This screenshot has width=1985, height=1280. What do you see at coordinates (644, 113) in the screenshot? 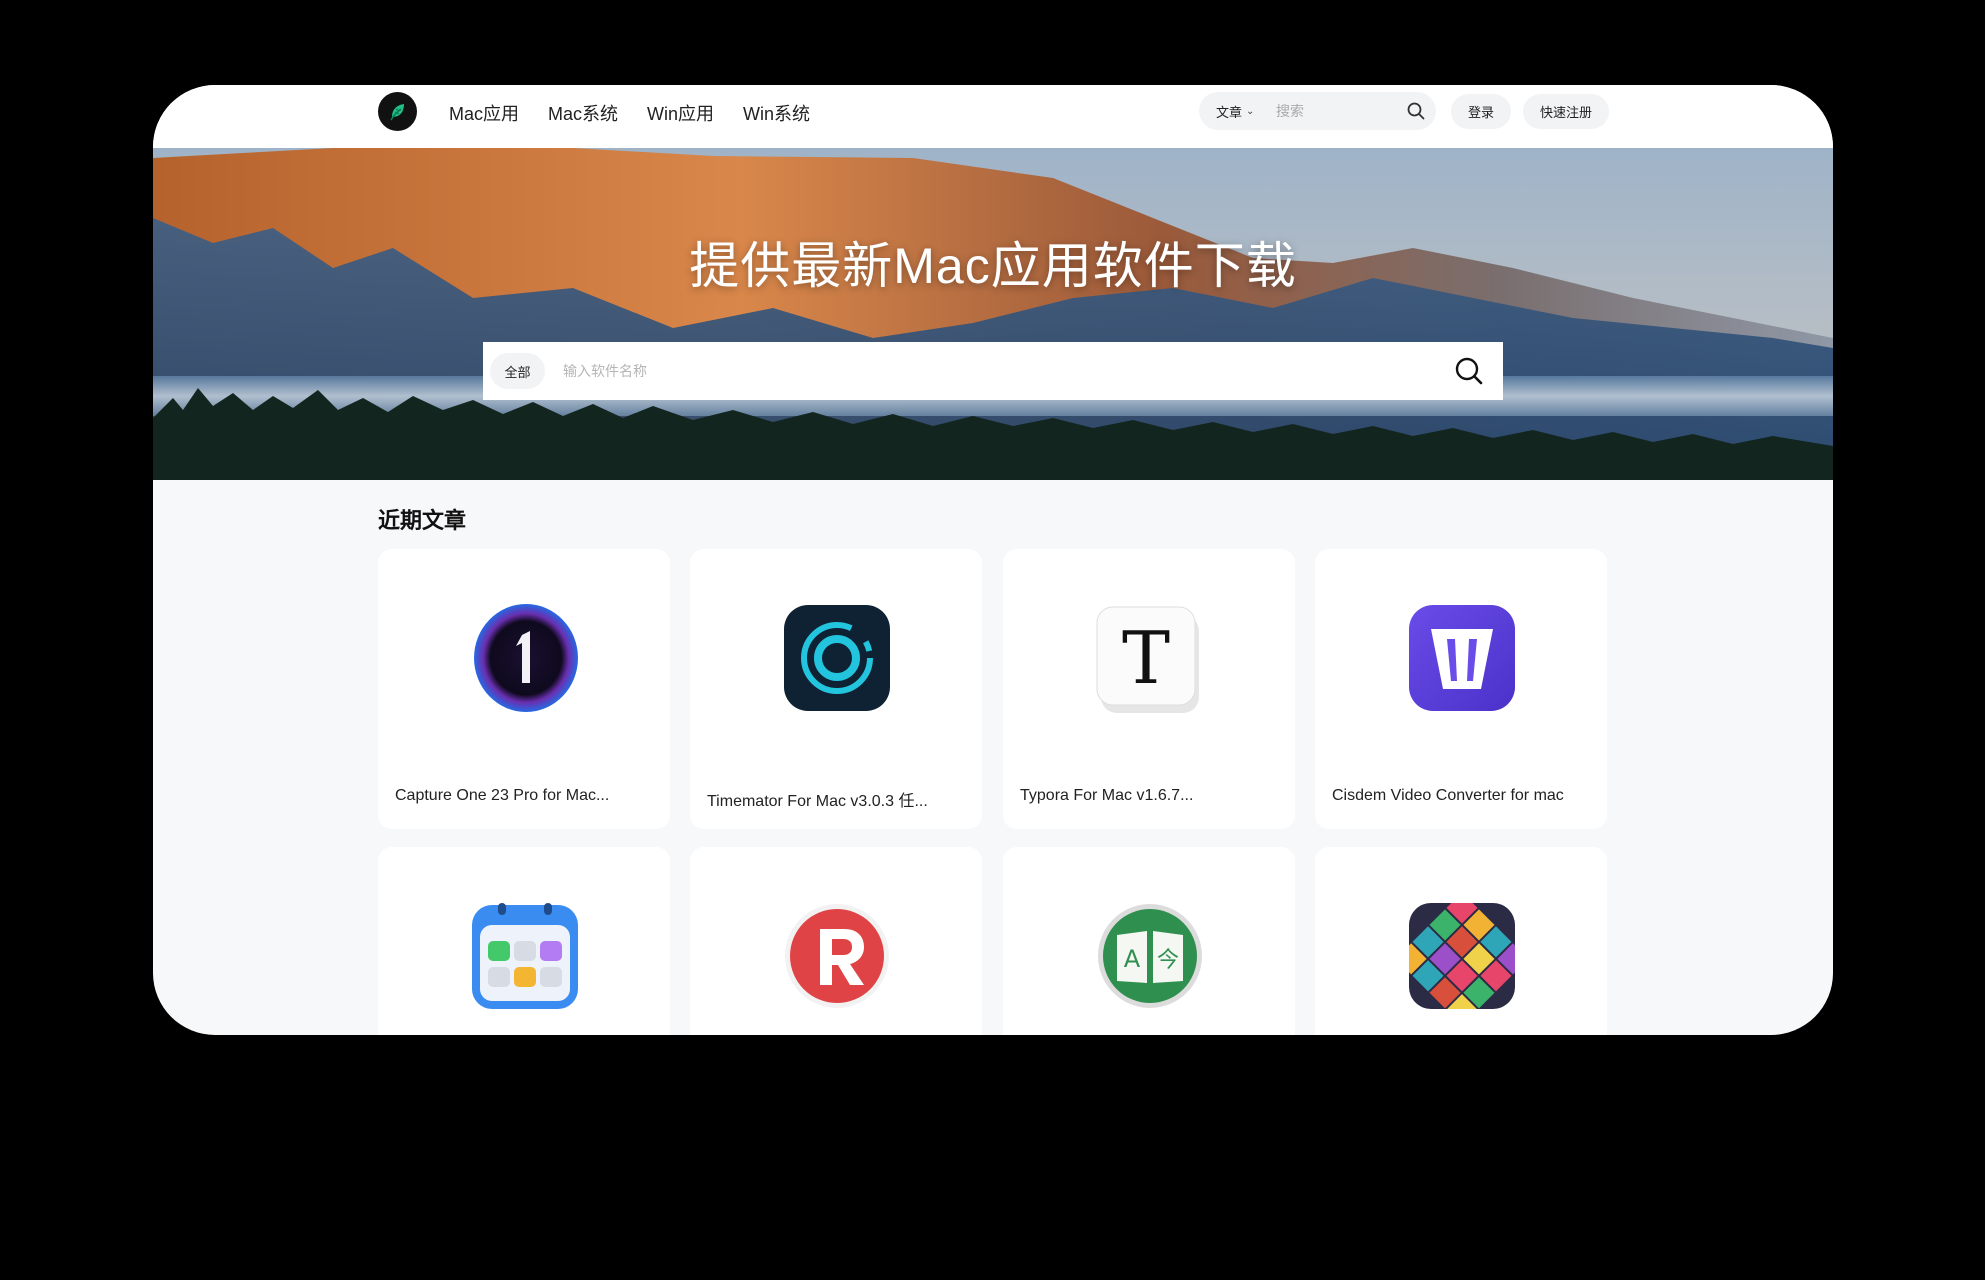
I see `main-nav: Mac应用 Mac系统 Win应用 Win系统` at bounding box center [644, 113].